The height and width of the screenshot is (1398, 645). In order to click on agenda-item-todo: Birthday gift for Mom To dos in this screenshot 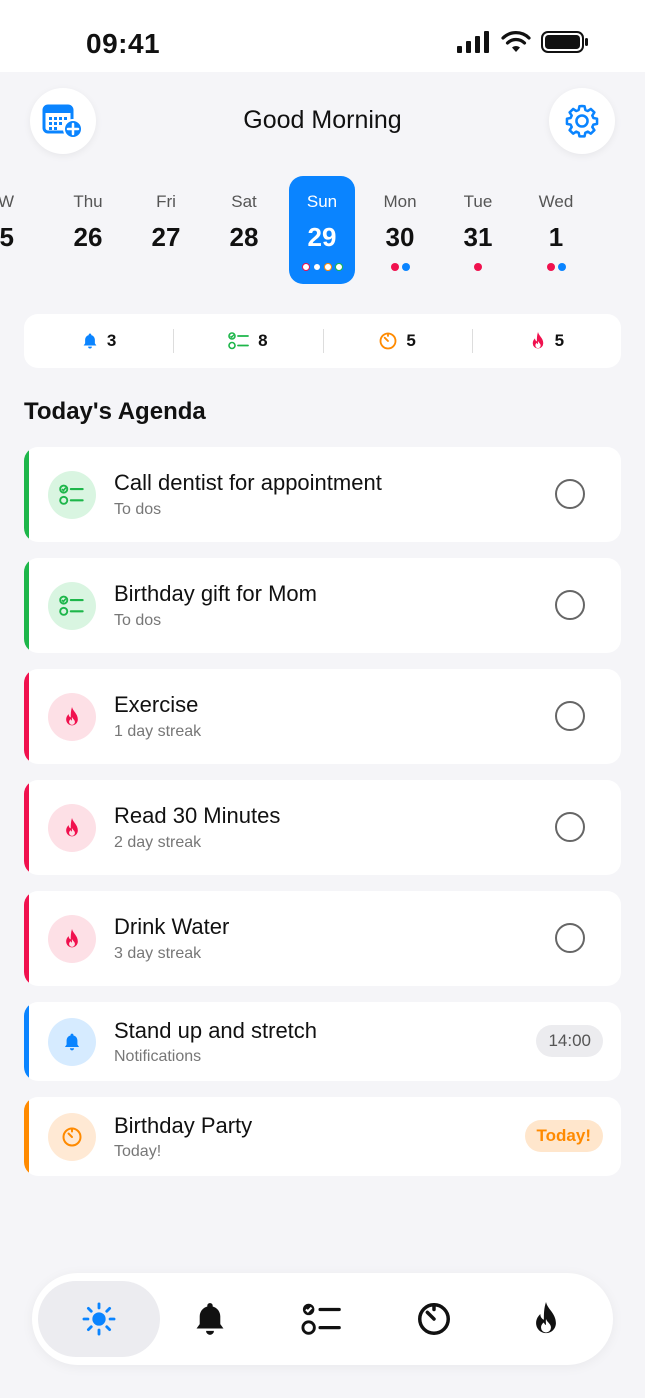, I will do `click(322, 605)`.